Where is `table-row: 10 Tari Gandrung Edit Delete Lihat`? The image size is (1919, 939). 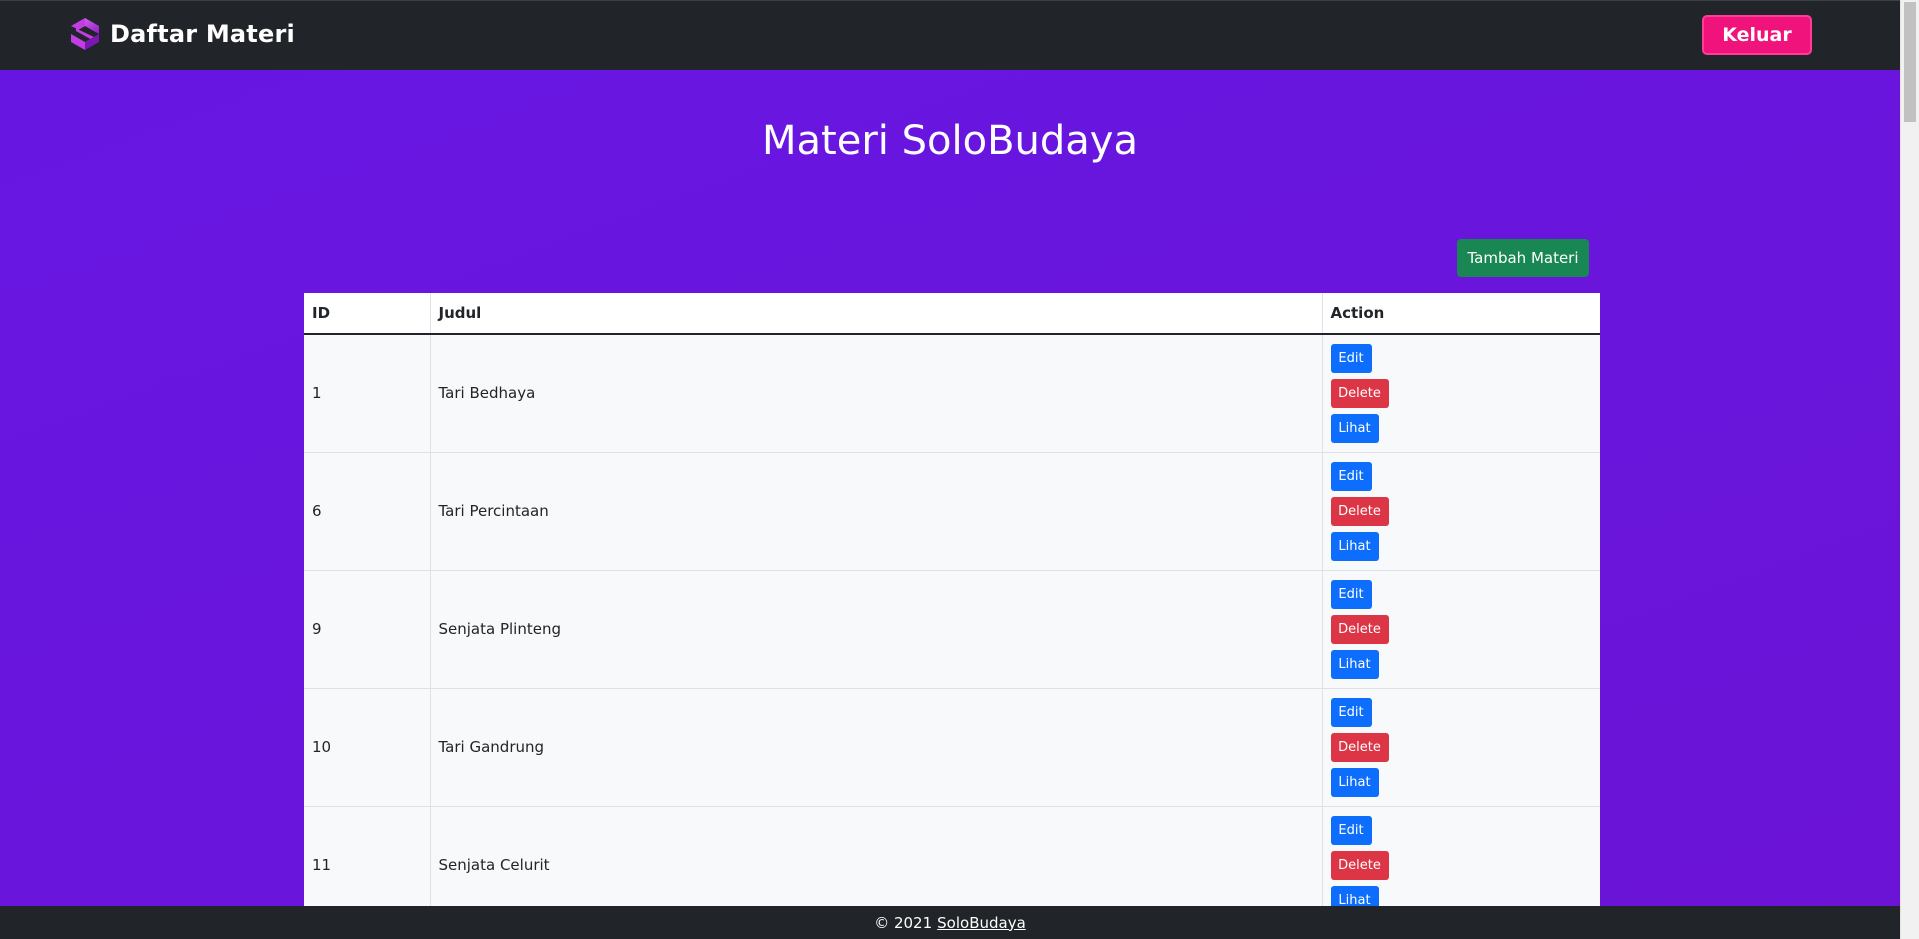
table-row: 10 Tari Gandrung Edit Delete Lihat is located at coordinates (952, 747).